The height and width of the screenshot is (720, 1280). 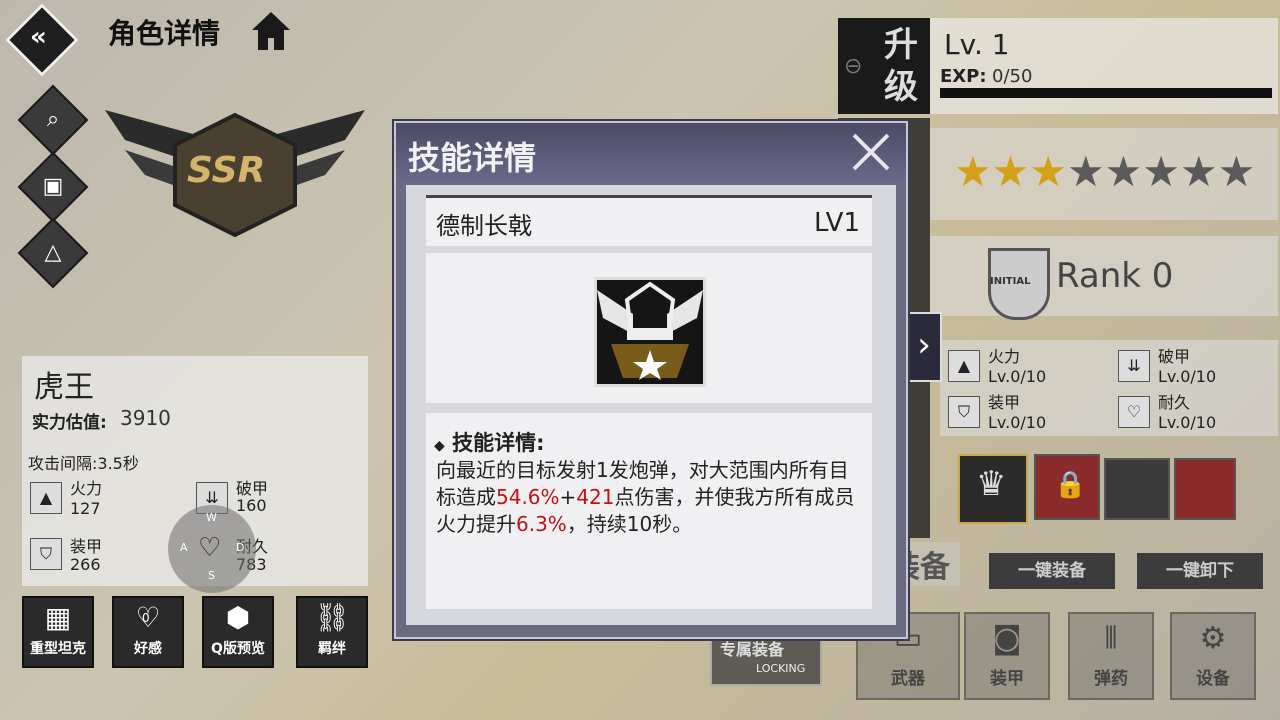 What do you see at coordinates (58, 617) in the screenshot?
I see `tank-icon: ▦` at bounding box center [58, 617].